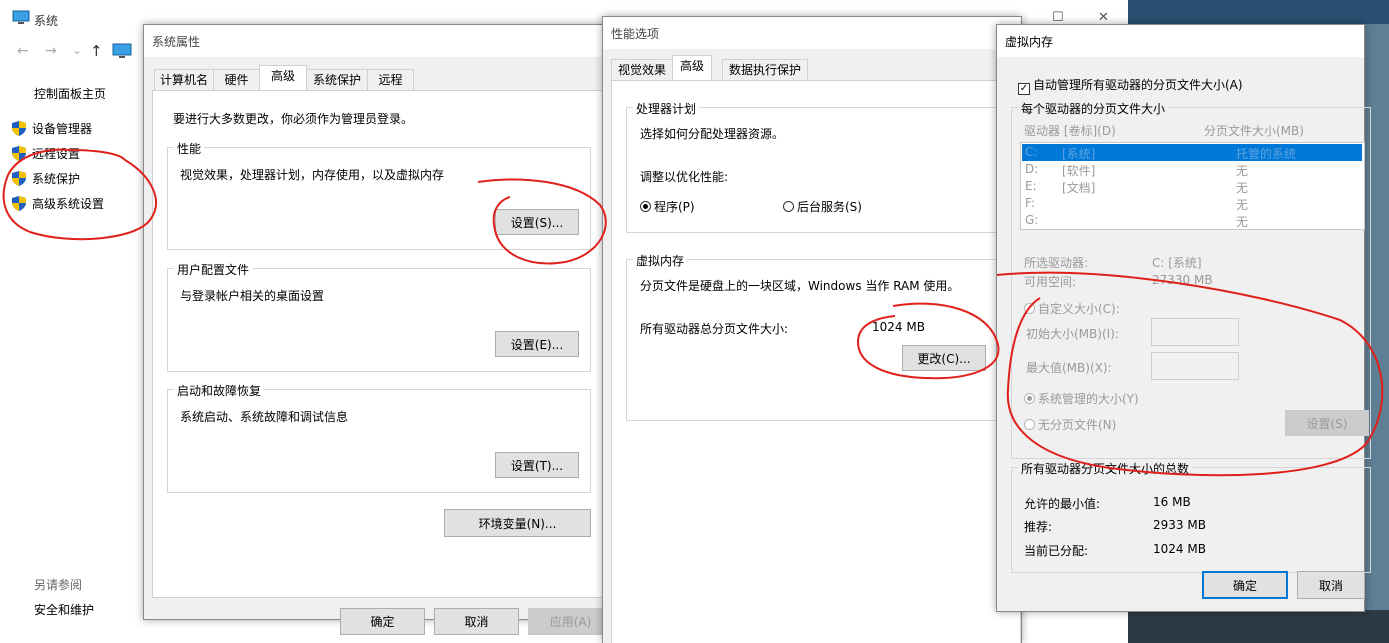 The height and width of the screenshot is (643, 1389). I want to click on annotation-circle-vm, so click(1190, 374).